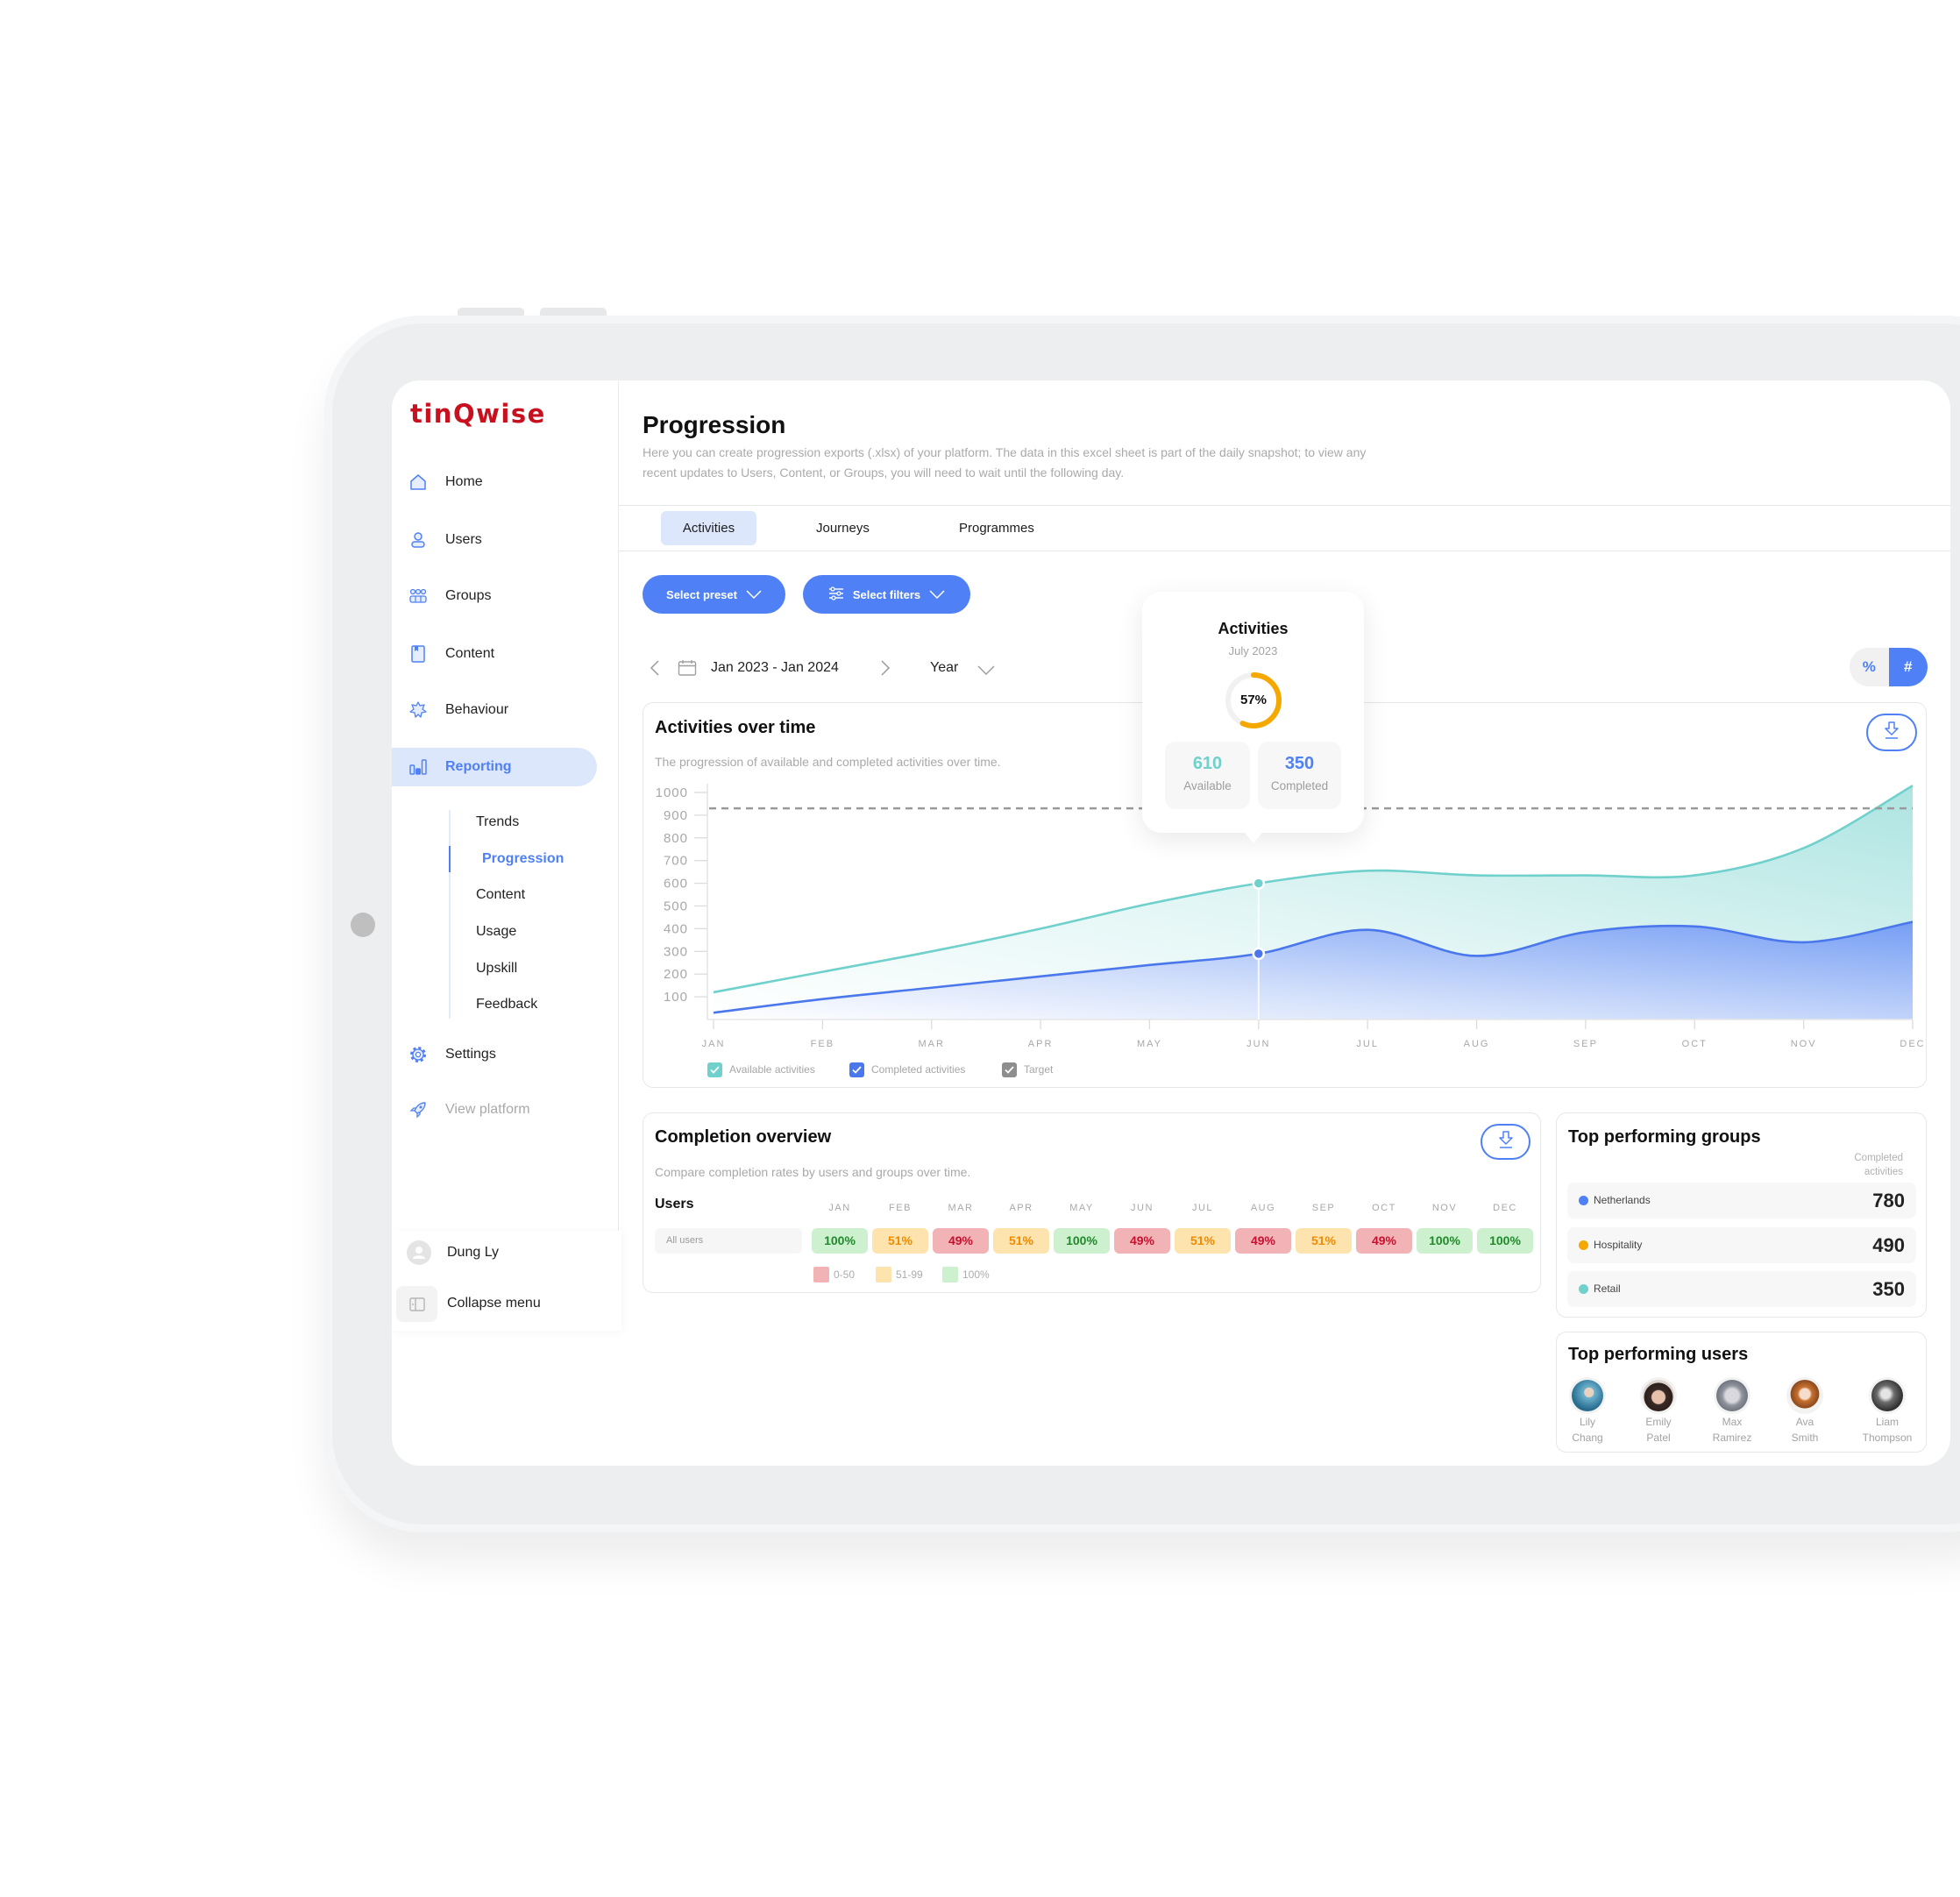 The width and height of the screenshot is (1960, 1897). What do you see at coordinates (714, 1069) in the screenshot?
I see `checkbox-checked-icon` at bounding box center [714, 1069].